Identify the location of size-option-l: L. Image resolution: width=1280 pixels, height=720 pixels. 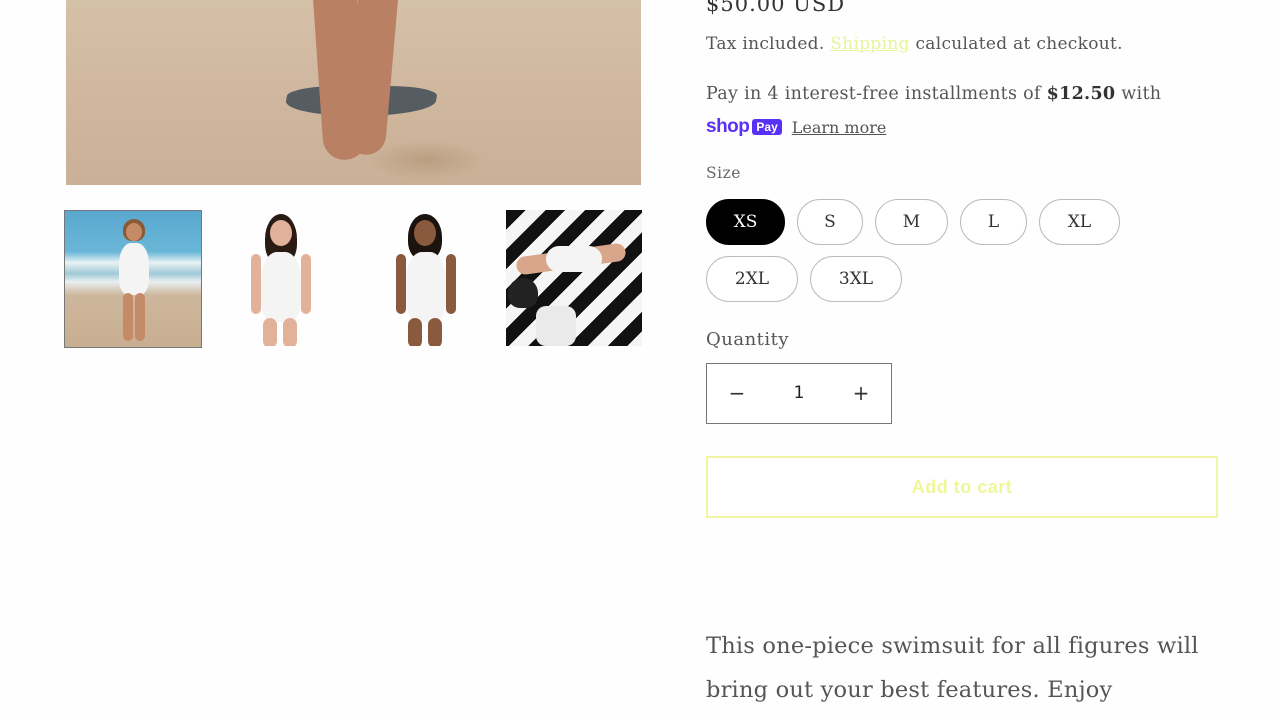
(993, 222).